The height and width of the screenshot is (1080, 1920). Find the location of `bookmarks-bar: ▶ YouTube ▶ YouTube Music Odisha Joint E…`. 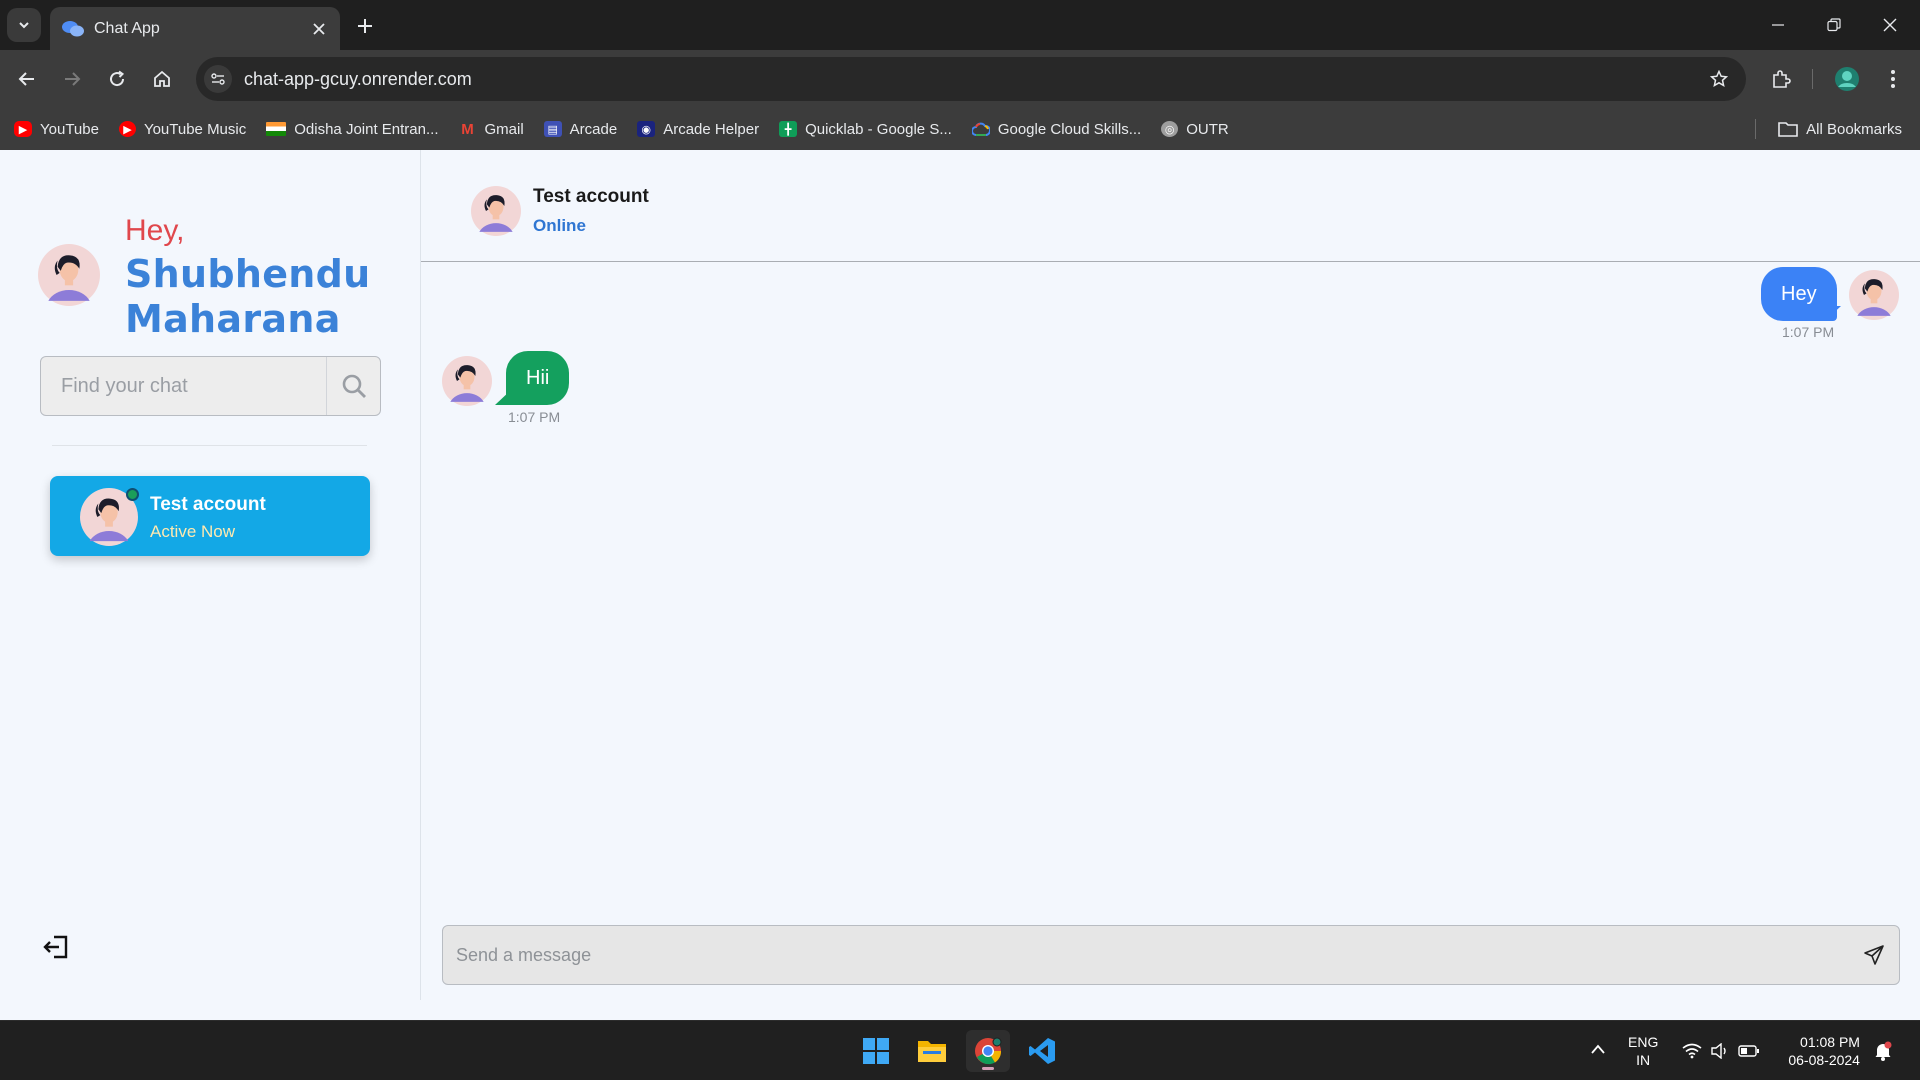

bookmarks-bar: ▶ YouTube ▶ YouTube Music Odisha Joint E… is located at coordinates (960, 129).